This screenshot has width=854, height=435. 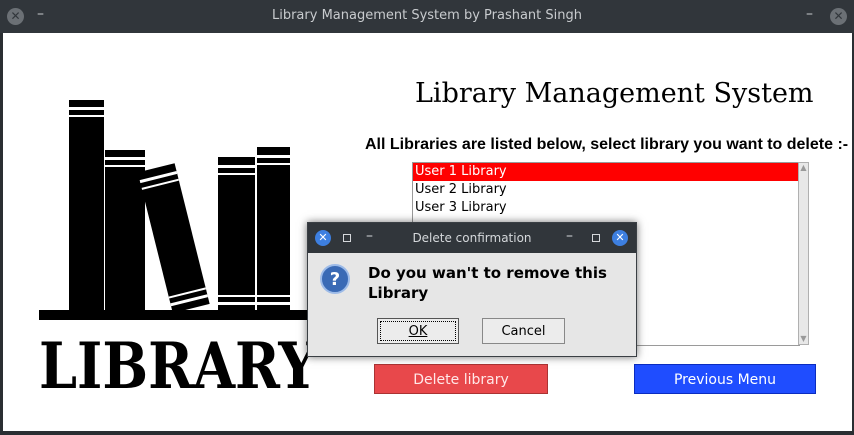 What do you see at coordinates (803, 253) in the screenshot?
I see `listbox-scrollbar: ▲ ▼` at bounding box center [803, 253].